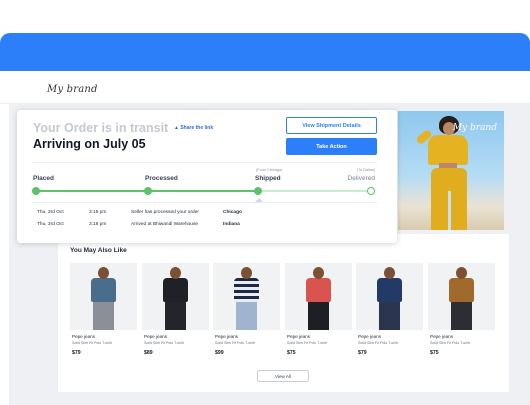 Image resolution: width=530 pixels, height=405 pixels. I want to click on card-divider, so click(204, 162).